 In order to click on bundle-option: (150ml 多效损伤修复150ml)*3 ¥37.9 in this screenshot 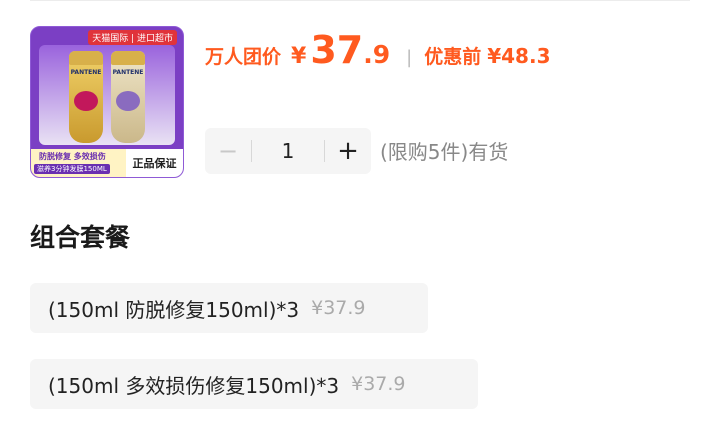, I will do `click(254, 384)`.